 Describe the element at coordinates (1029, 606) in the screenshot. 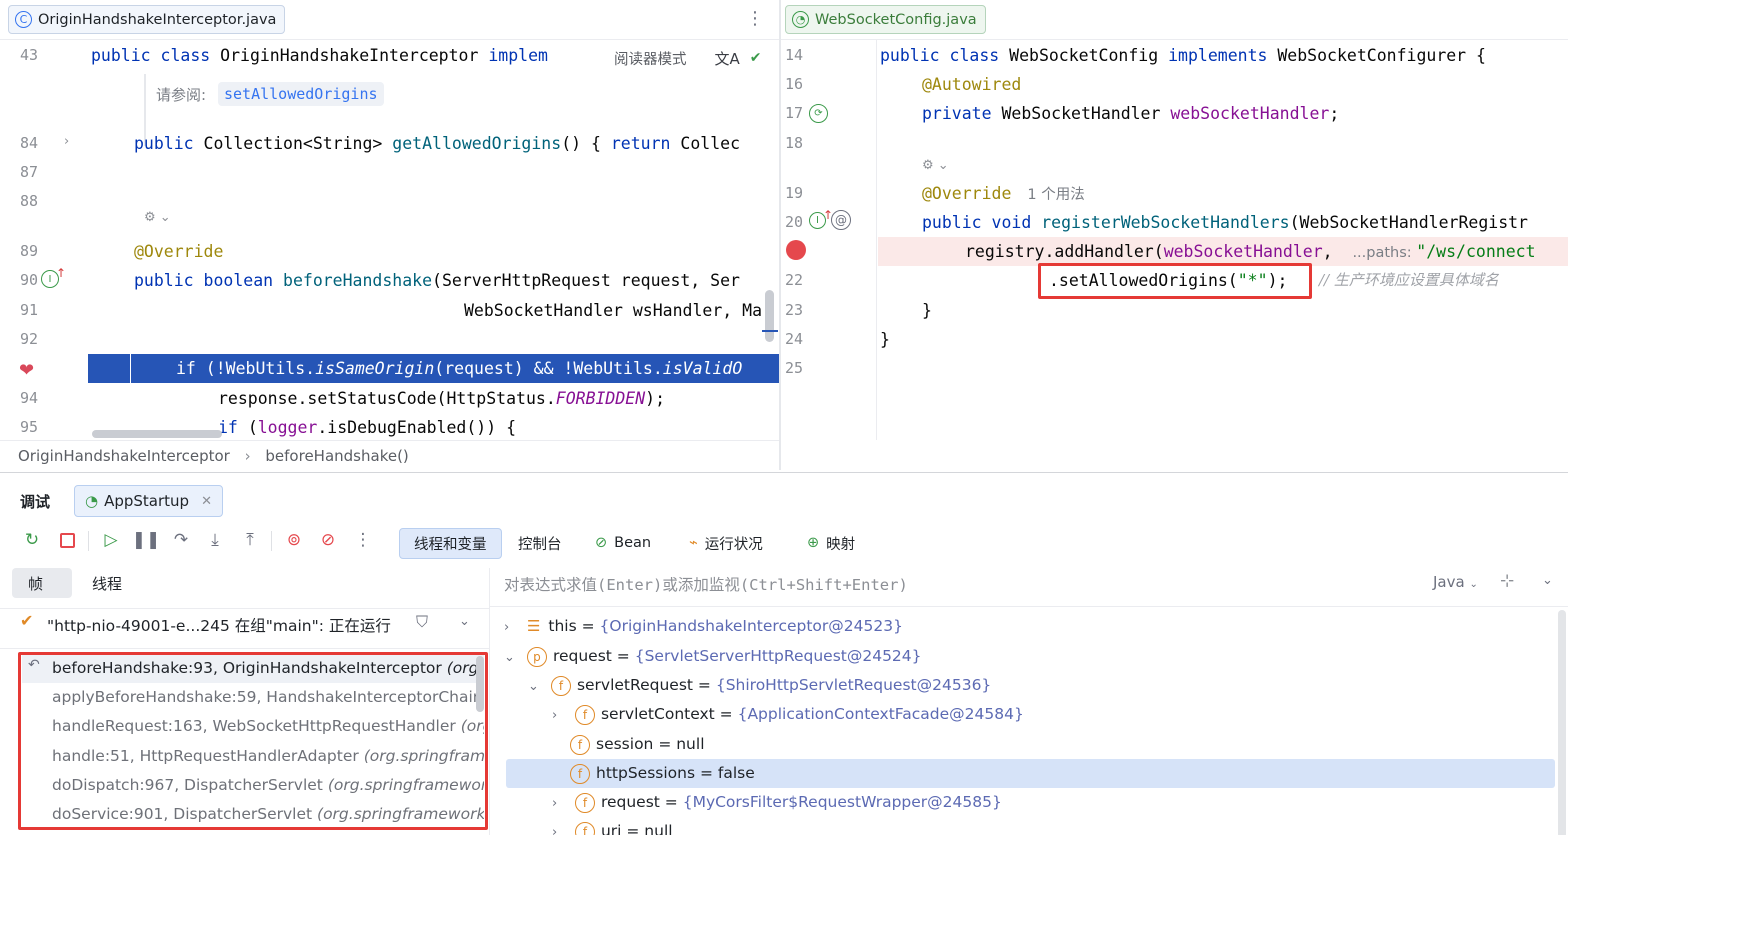

I see `divider` at that location.